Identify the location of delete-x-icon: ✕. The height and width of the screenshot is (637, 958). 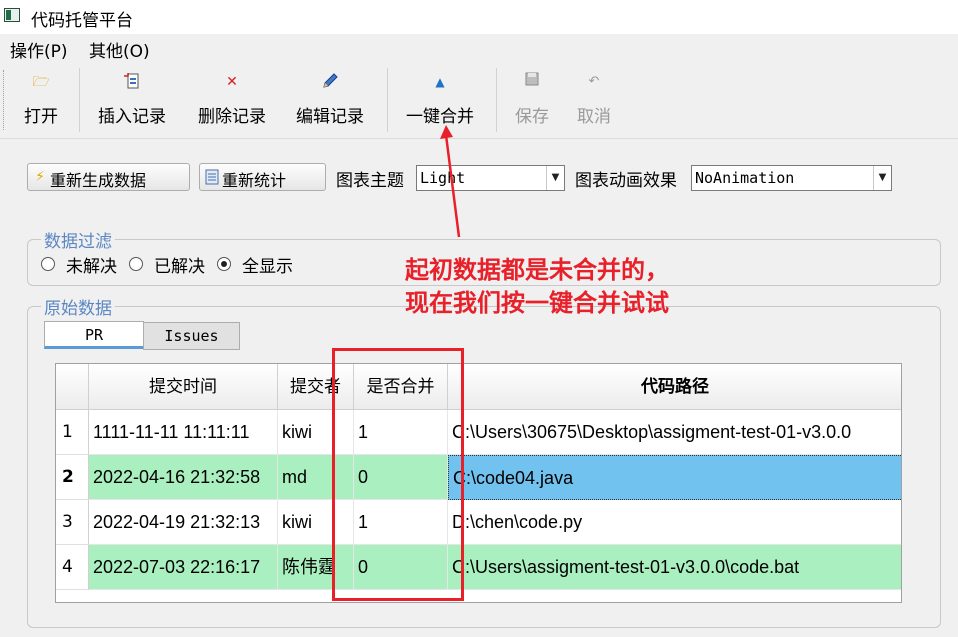
(232, 82).